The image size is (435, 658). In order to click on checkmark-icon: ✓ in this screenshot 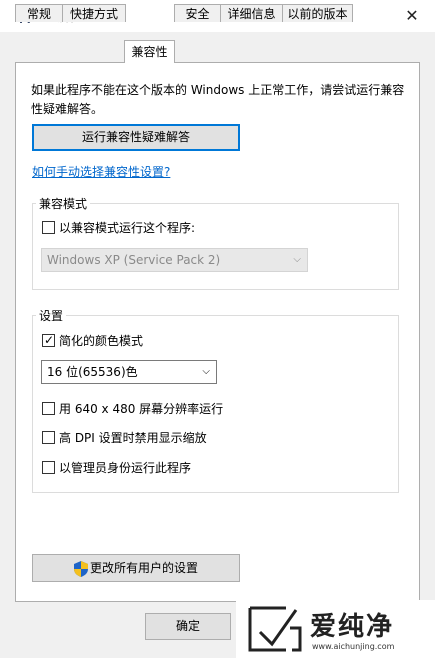, I will do `click(49, 340)`.